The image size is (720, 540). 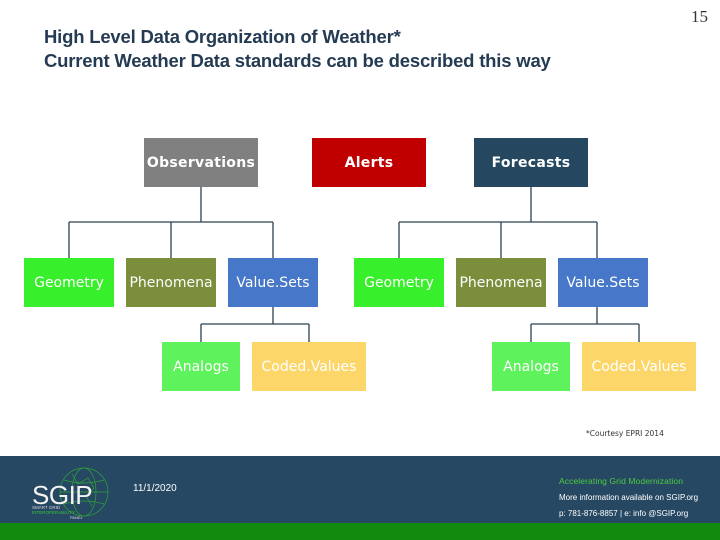 I want to click on node-fc-valuesets: Value.Sets, so click(x=603, y=282).